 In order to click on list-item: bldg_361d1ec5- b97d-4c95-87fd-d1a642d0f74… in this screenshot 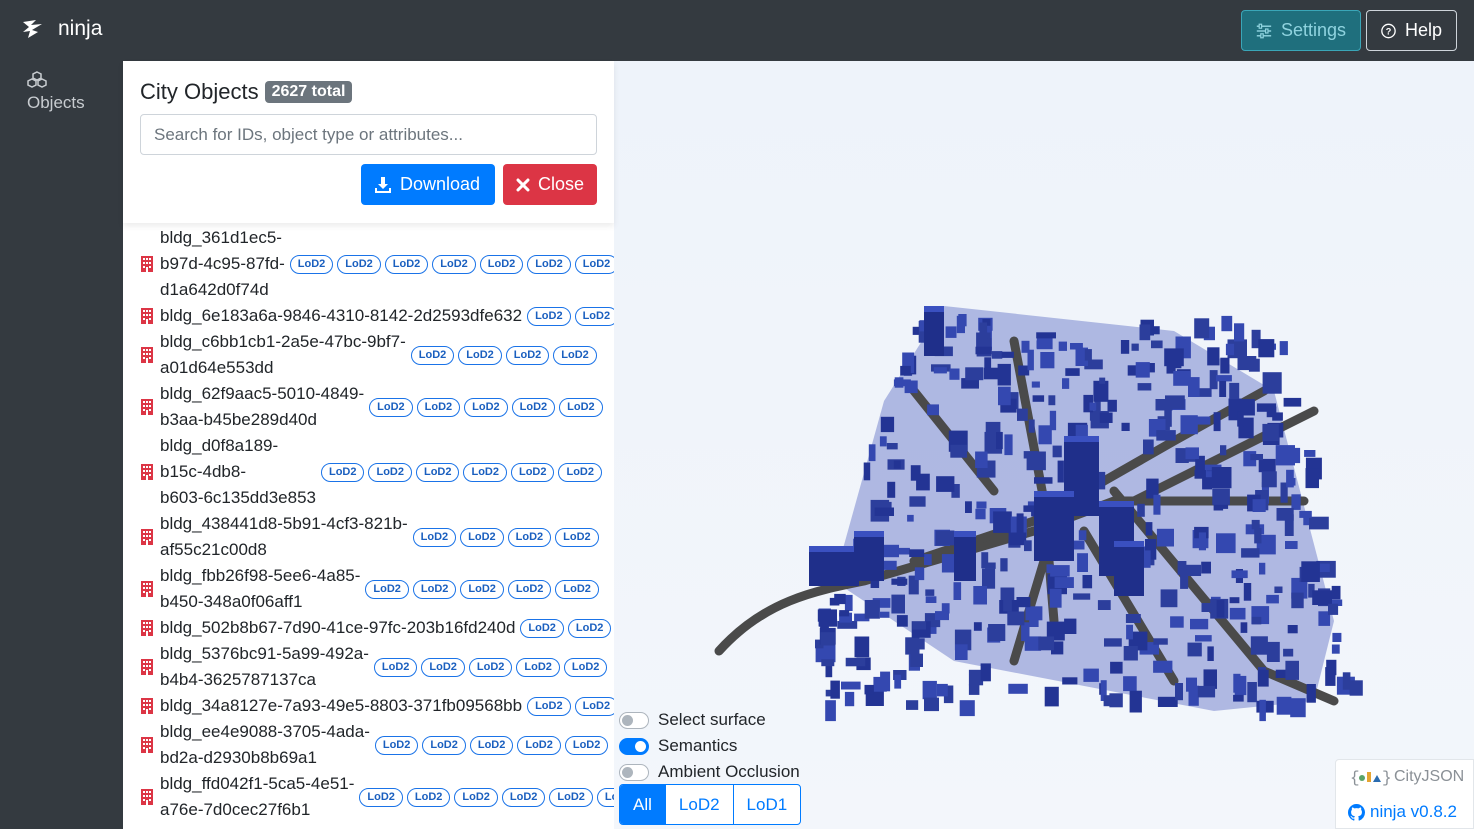, I will do `click(377, 264)`.